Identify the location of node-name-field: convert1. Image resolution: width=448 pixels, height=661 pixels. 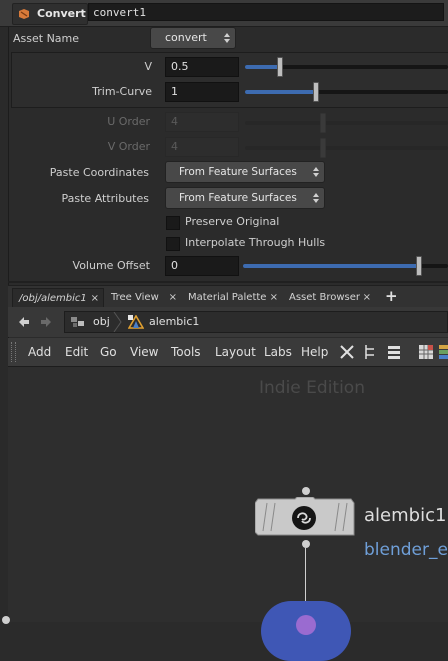
(266, 12).